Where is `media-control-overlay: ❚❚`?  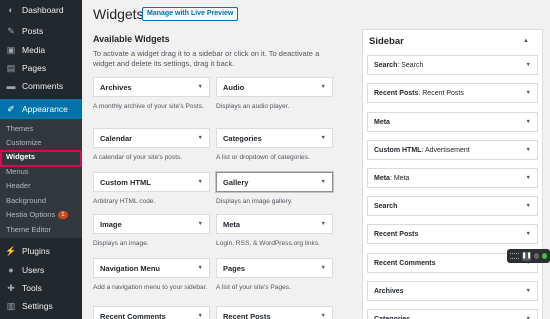
media-control-overlay: ❚❚ is located at coordinates (528, 256).